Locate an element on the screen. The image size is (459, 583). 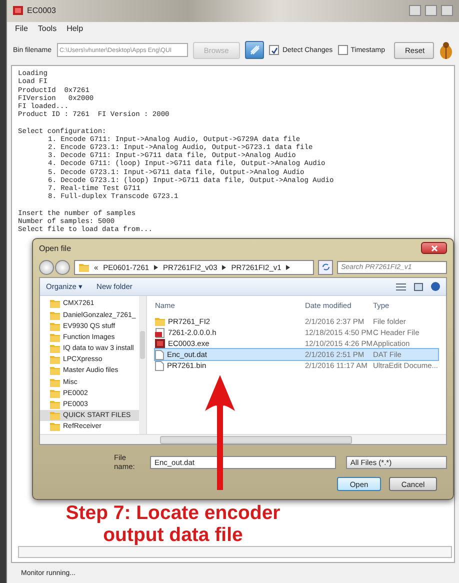
refresh-button is located at coordinates (325, 267).